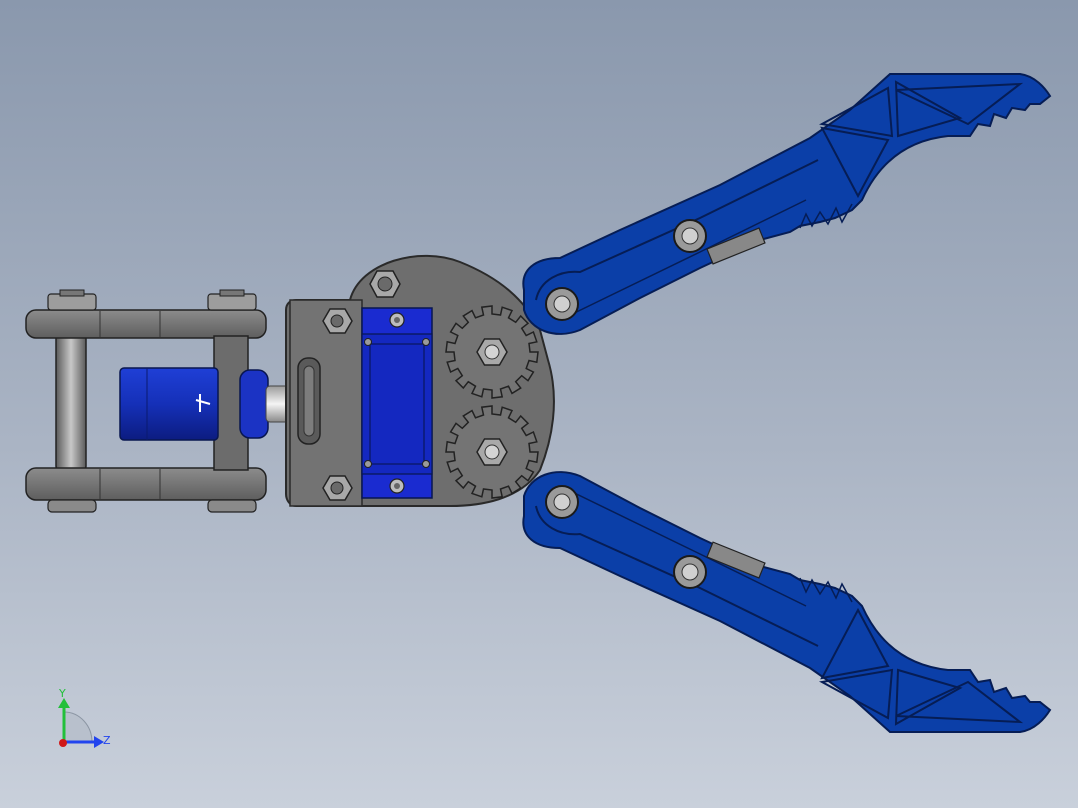 This screenshot has width=1078, height=808. Describe the element at coordinates (107, 740) in the screenshot. I see `z-axis-label: Z` at that location.